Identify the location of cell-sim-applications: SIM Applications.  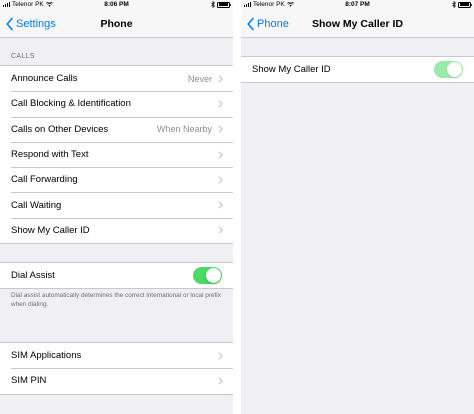
(116, 355).